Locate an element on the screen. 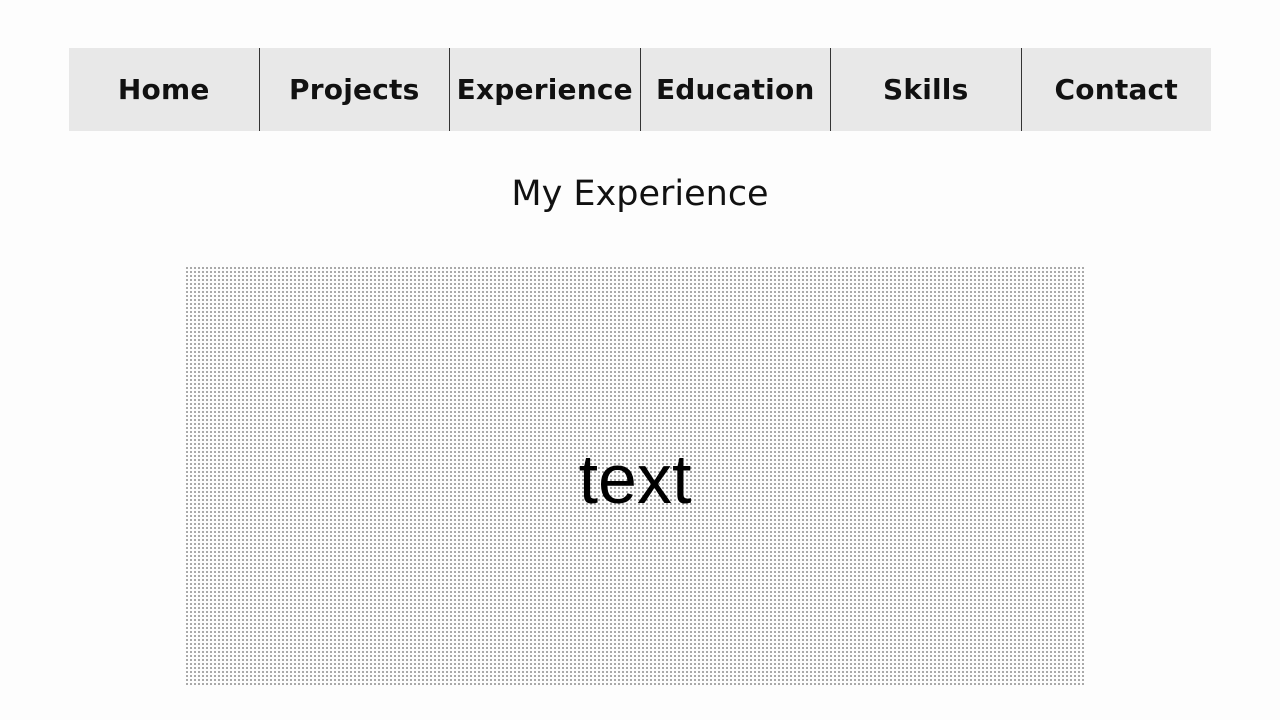 The height and width of the screenshot is (720, 1280). nav-item-projects: Projects is located at coordinates (354, 89).